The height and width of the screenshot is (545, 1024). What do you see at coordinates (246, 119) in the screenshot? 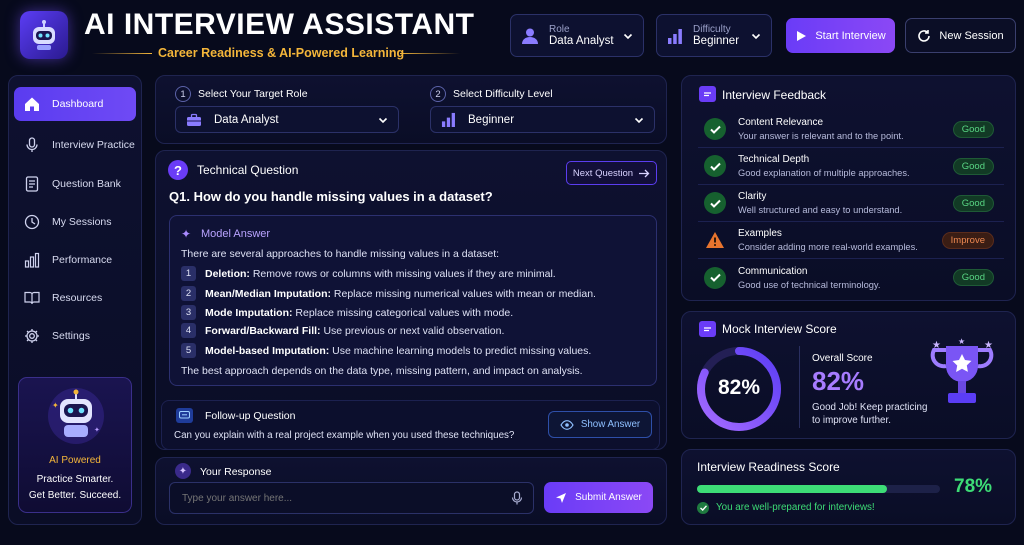
I see `target-role-value: Data Analyst` at bounding box center [246, 119].